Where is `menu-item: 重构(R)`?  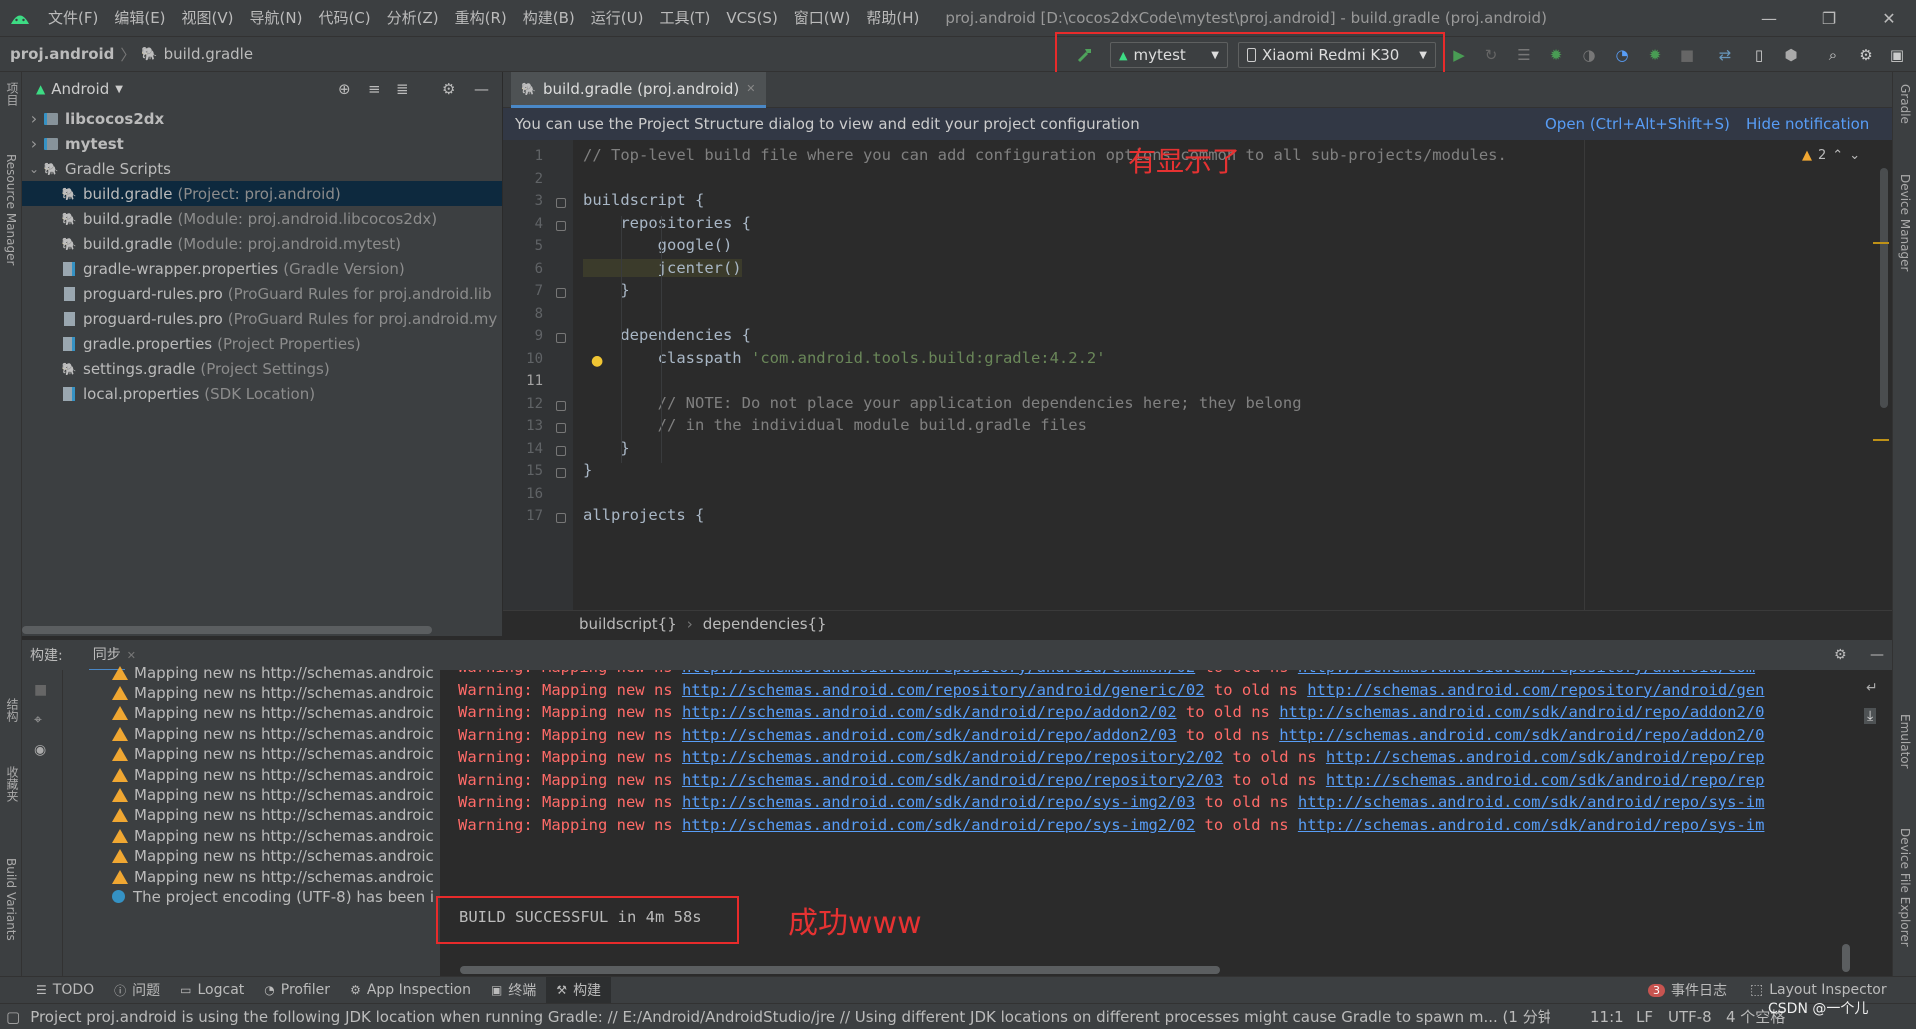
menu-item: 重构(R) is located at coordinates (481, 18).